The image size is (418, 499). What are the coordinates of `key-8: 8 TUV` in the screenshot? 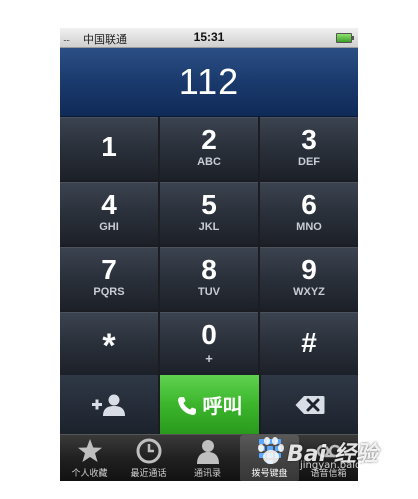 It's located at (209, 278).